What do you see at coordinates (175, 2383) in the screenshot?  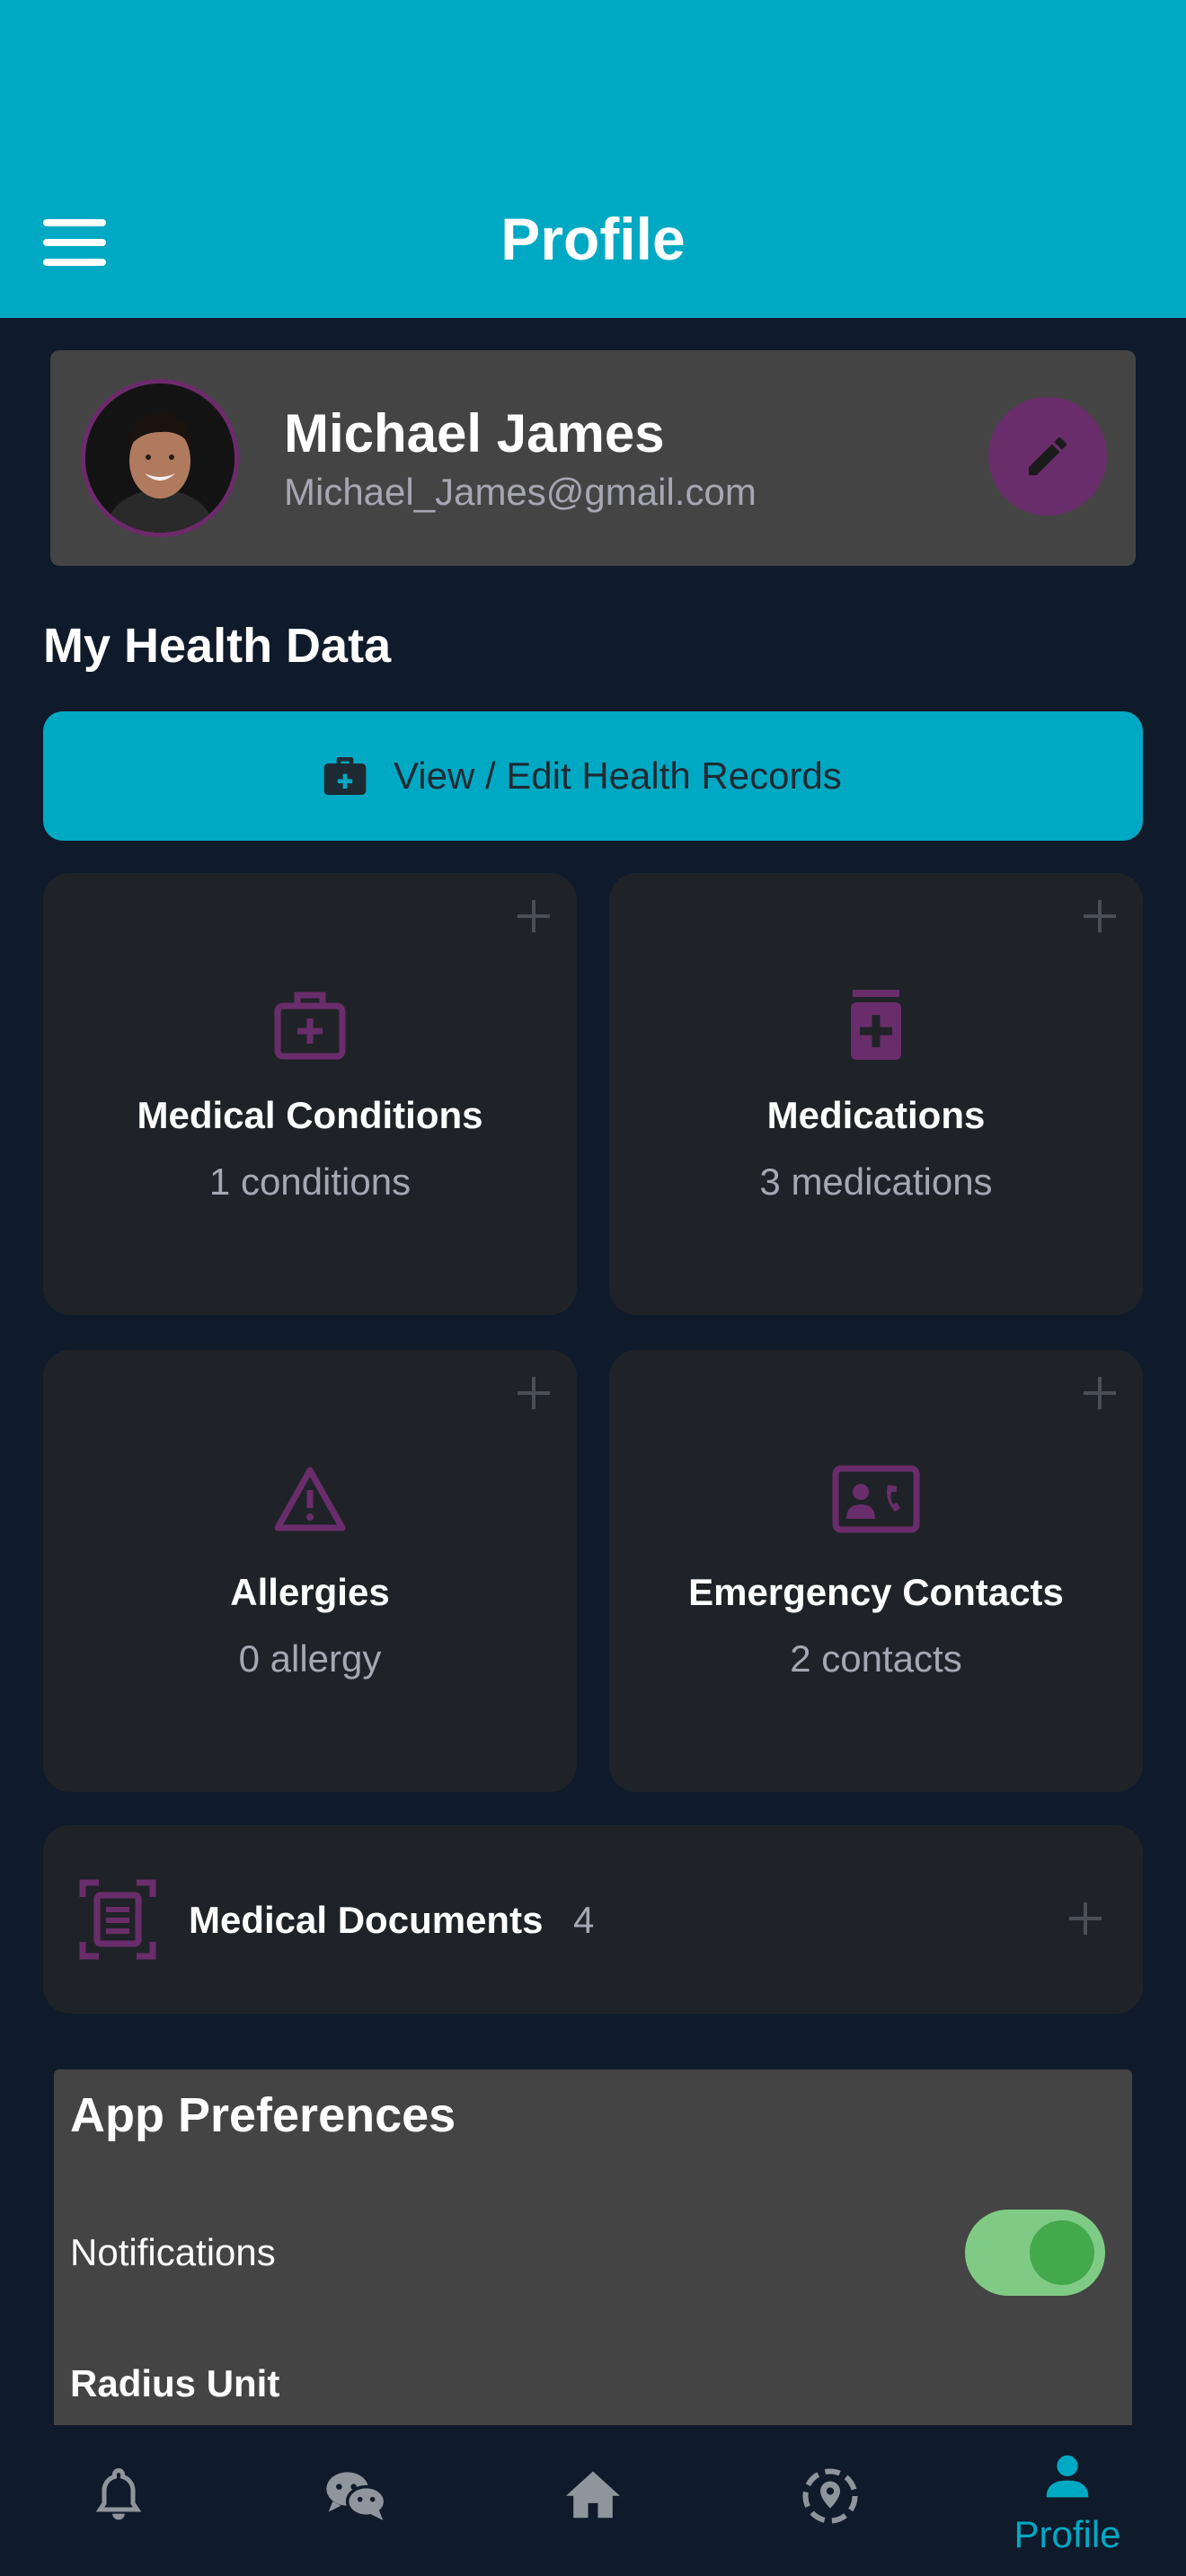 I see `radius-unit-label: Radius Unit` at bounding box center [175, 2383].